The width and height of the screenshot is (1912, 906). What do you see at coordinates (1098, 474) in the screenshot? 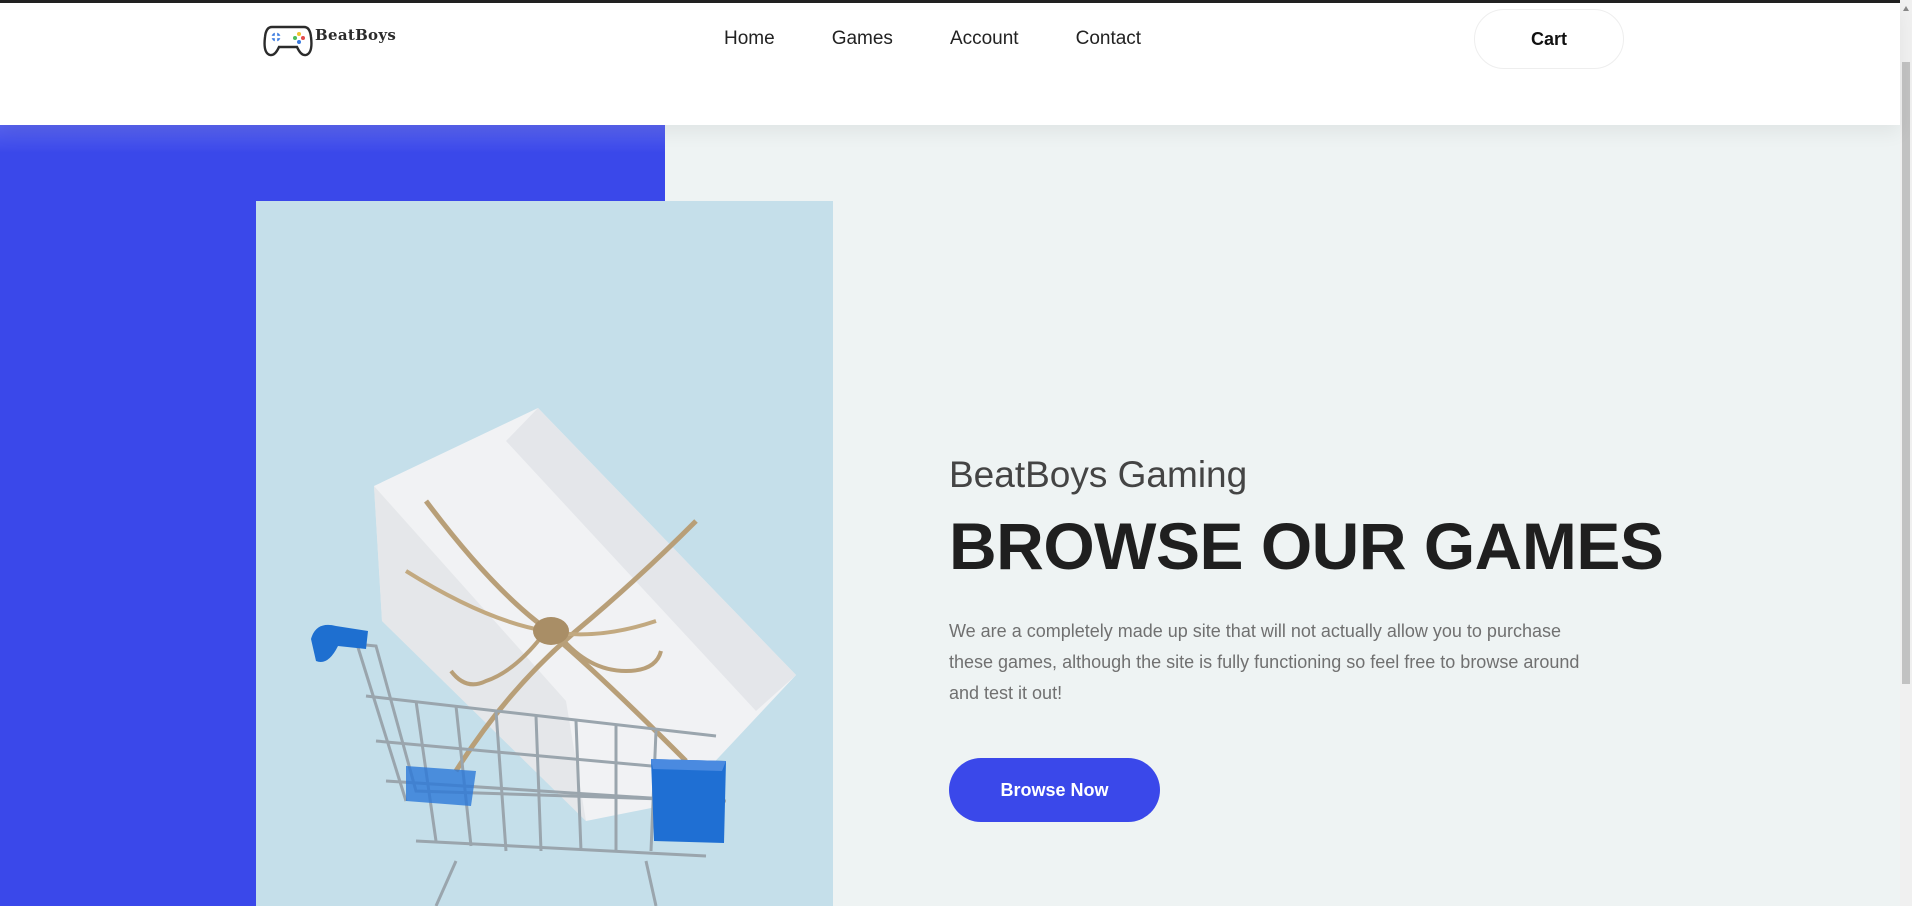
I see `hero-subtitle: BeatBoys Gaming` at bounding box center [1098, 474].